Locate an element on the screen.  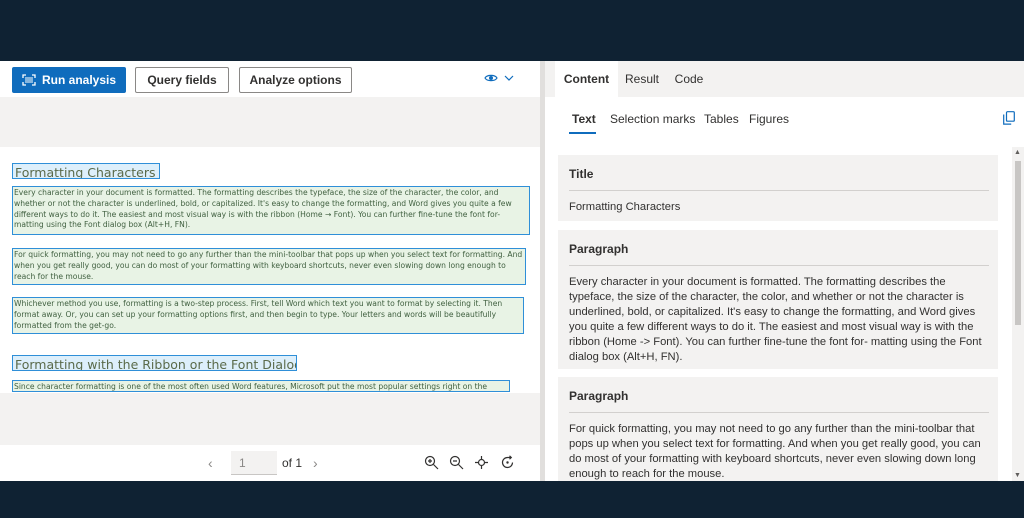
query-fields-label: Query fields is located at coordinates (182, 80).